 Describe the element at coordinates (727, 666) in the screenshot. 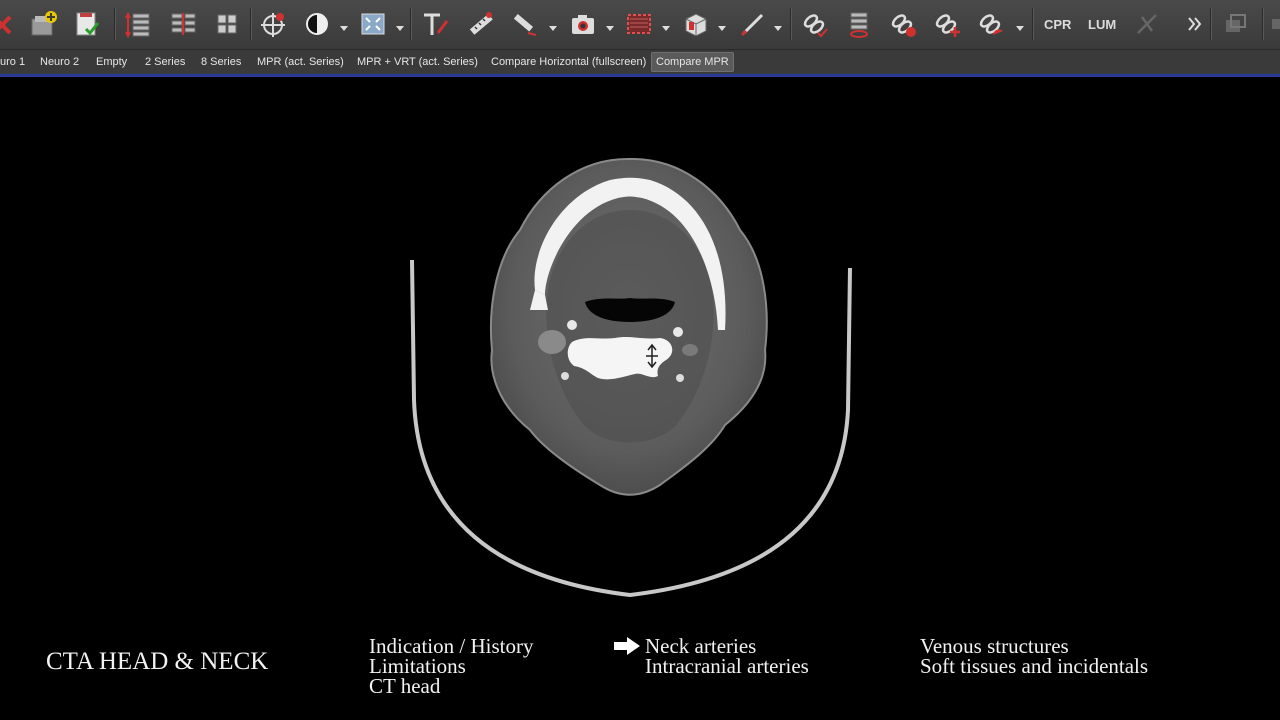

I see `outline-item: Intracranial arteries` at that location.